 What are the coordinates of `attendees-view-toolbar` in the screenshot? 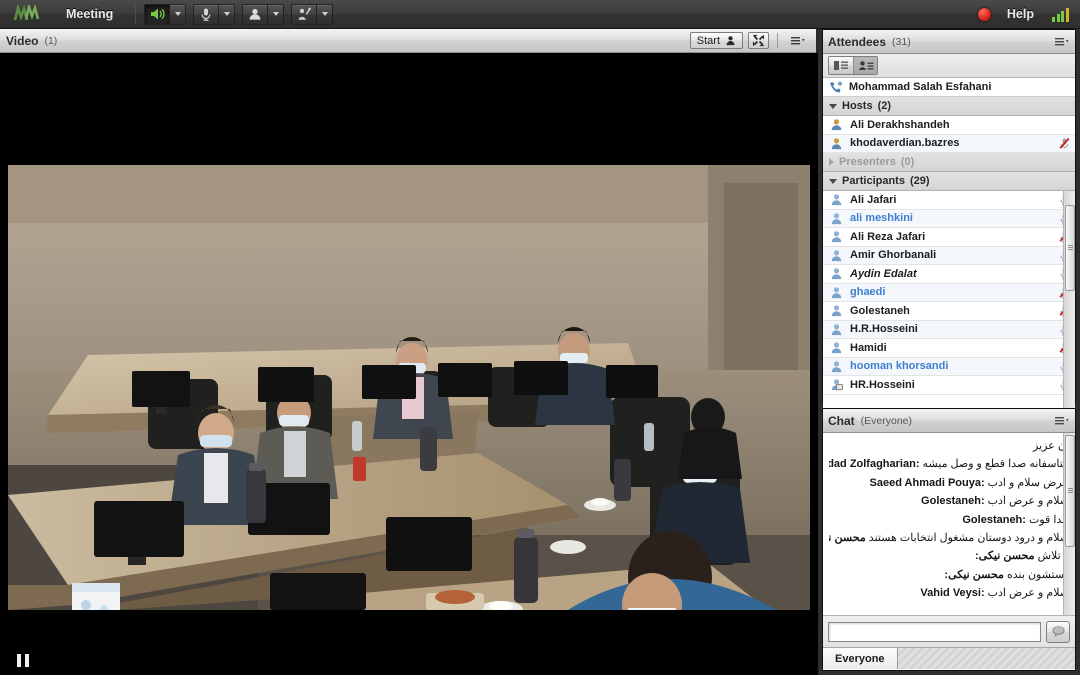 It's located at (949, 66).